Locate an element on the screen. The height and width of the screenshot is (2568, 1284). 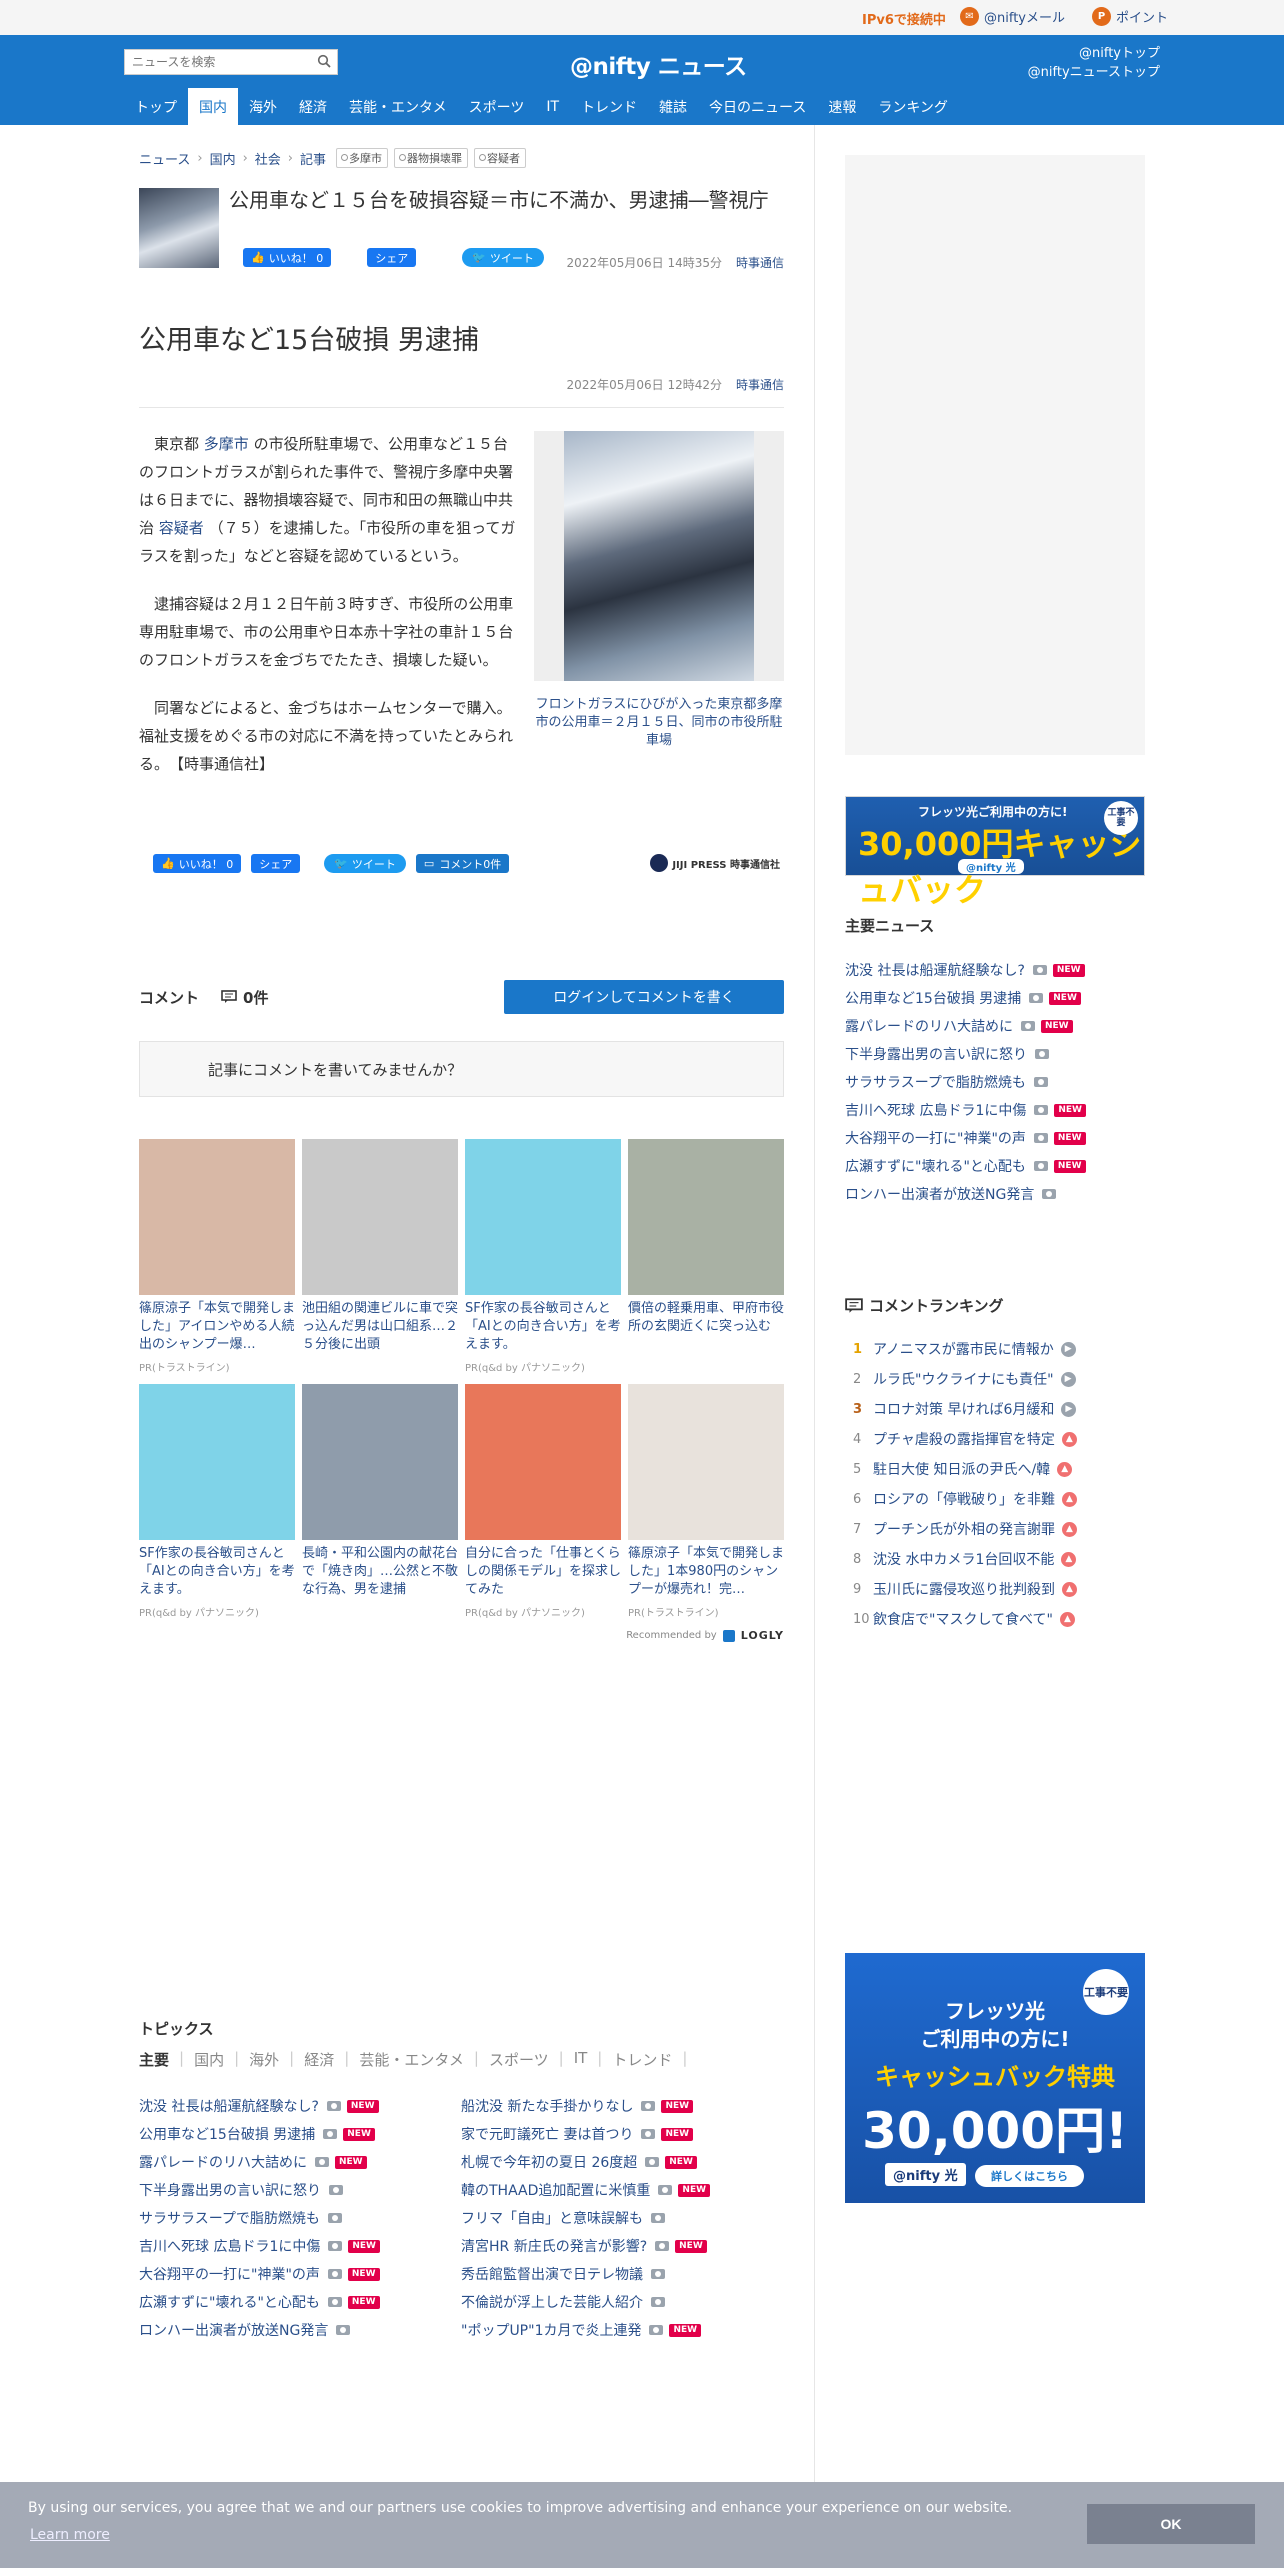
topics-tab: 海外 is located at coordinates (269, 2059).